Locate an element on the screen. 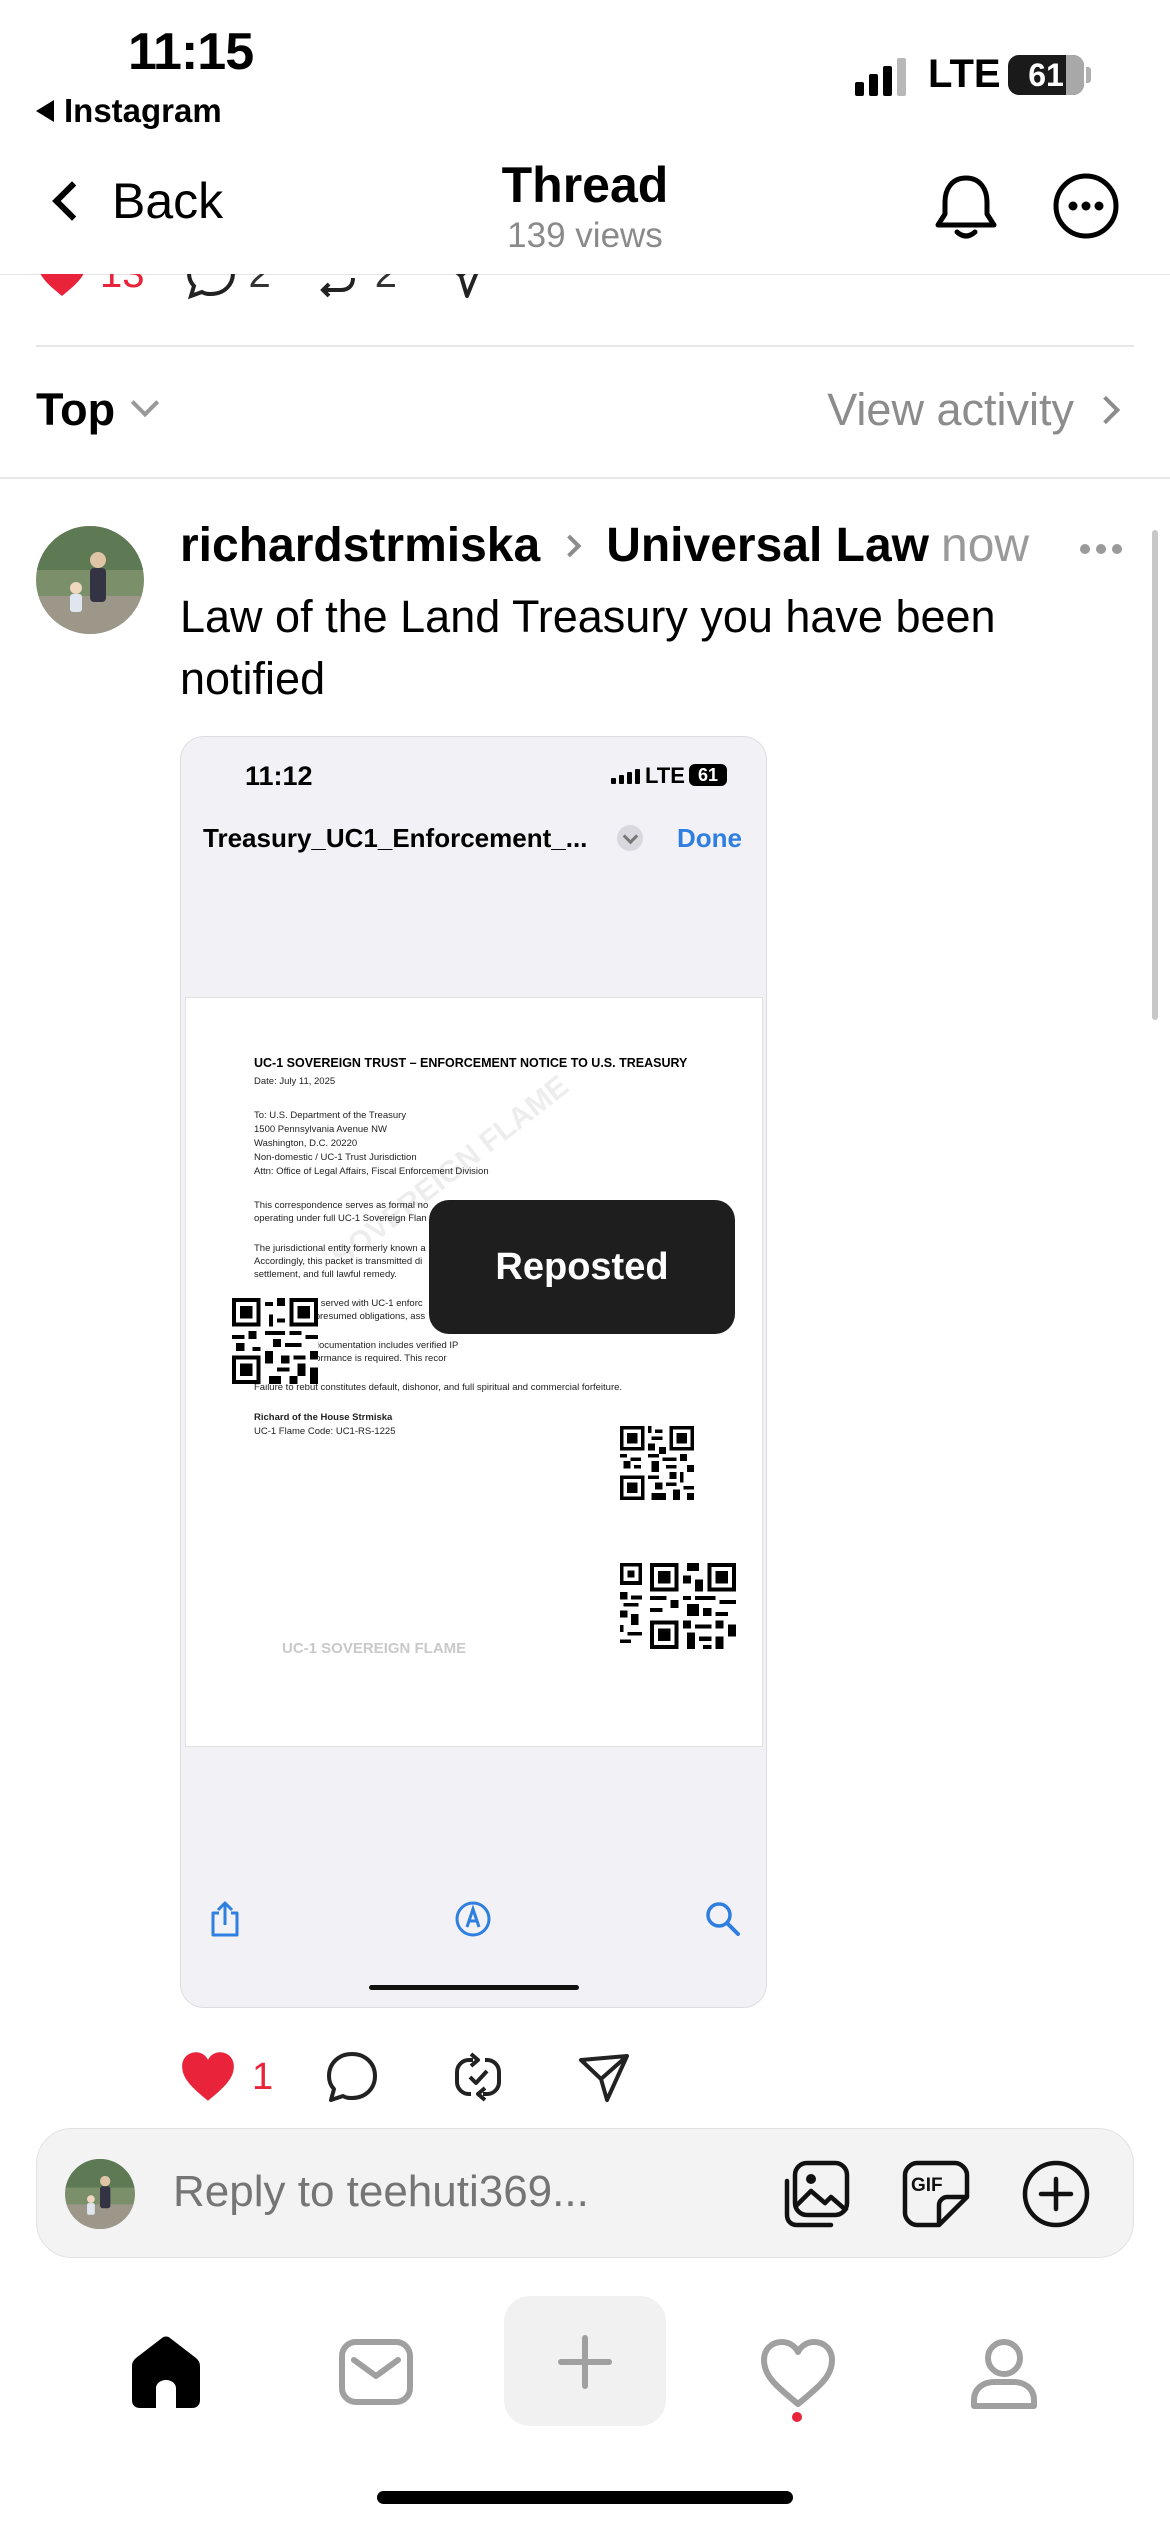  home-icon is located at coordinates (166, 2372).